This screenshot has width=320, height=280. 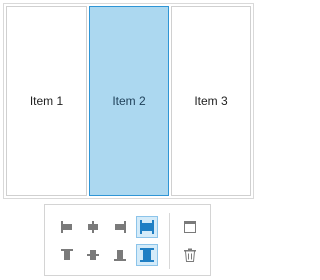 I want to click on align-vertical-center-icon, so click(x=93, y=255).